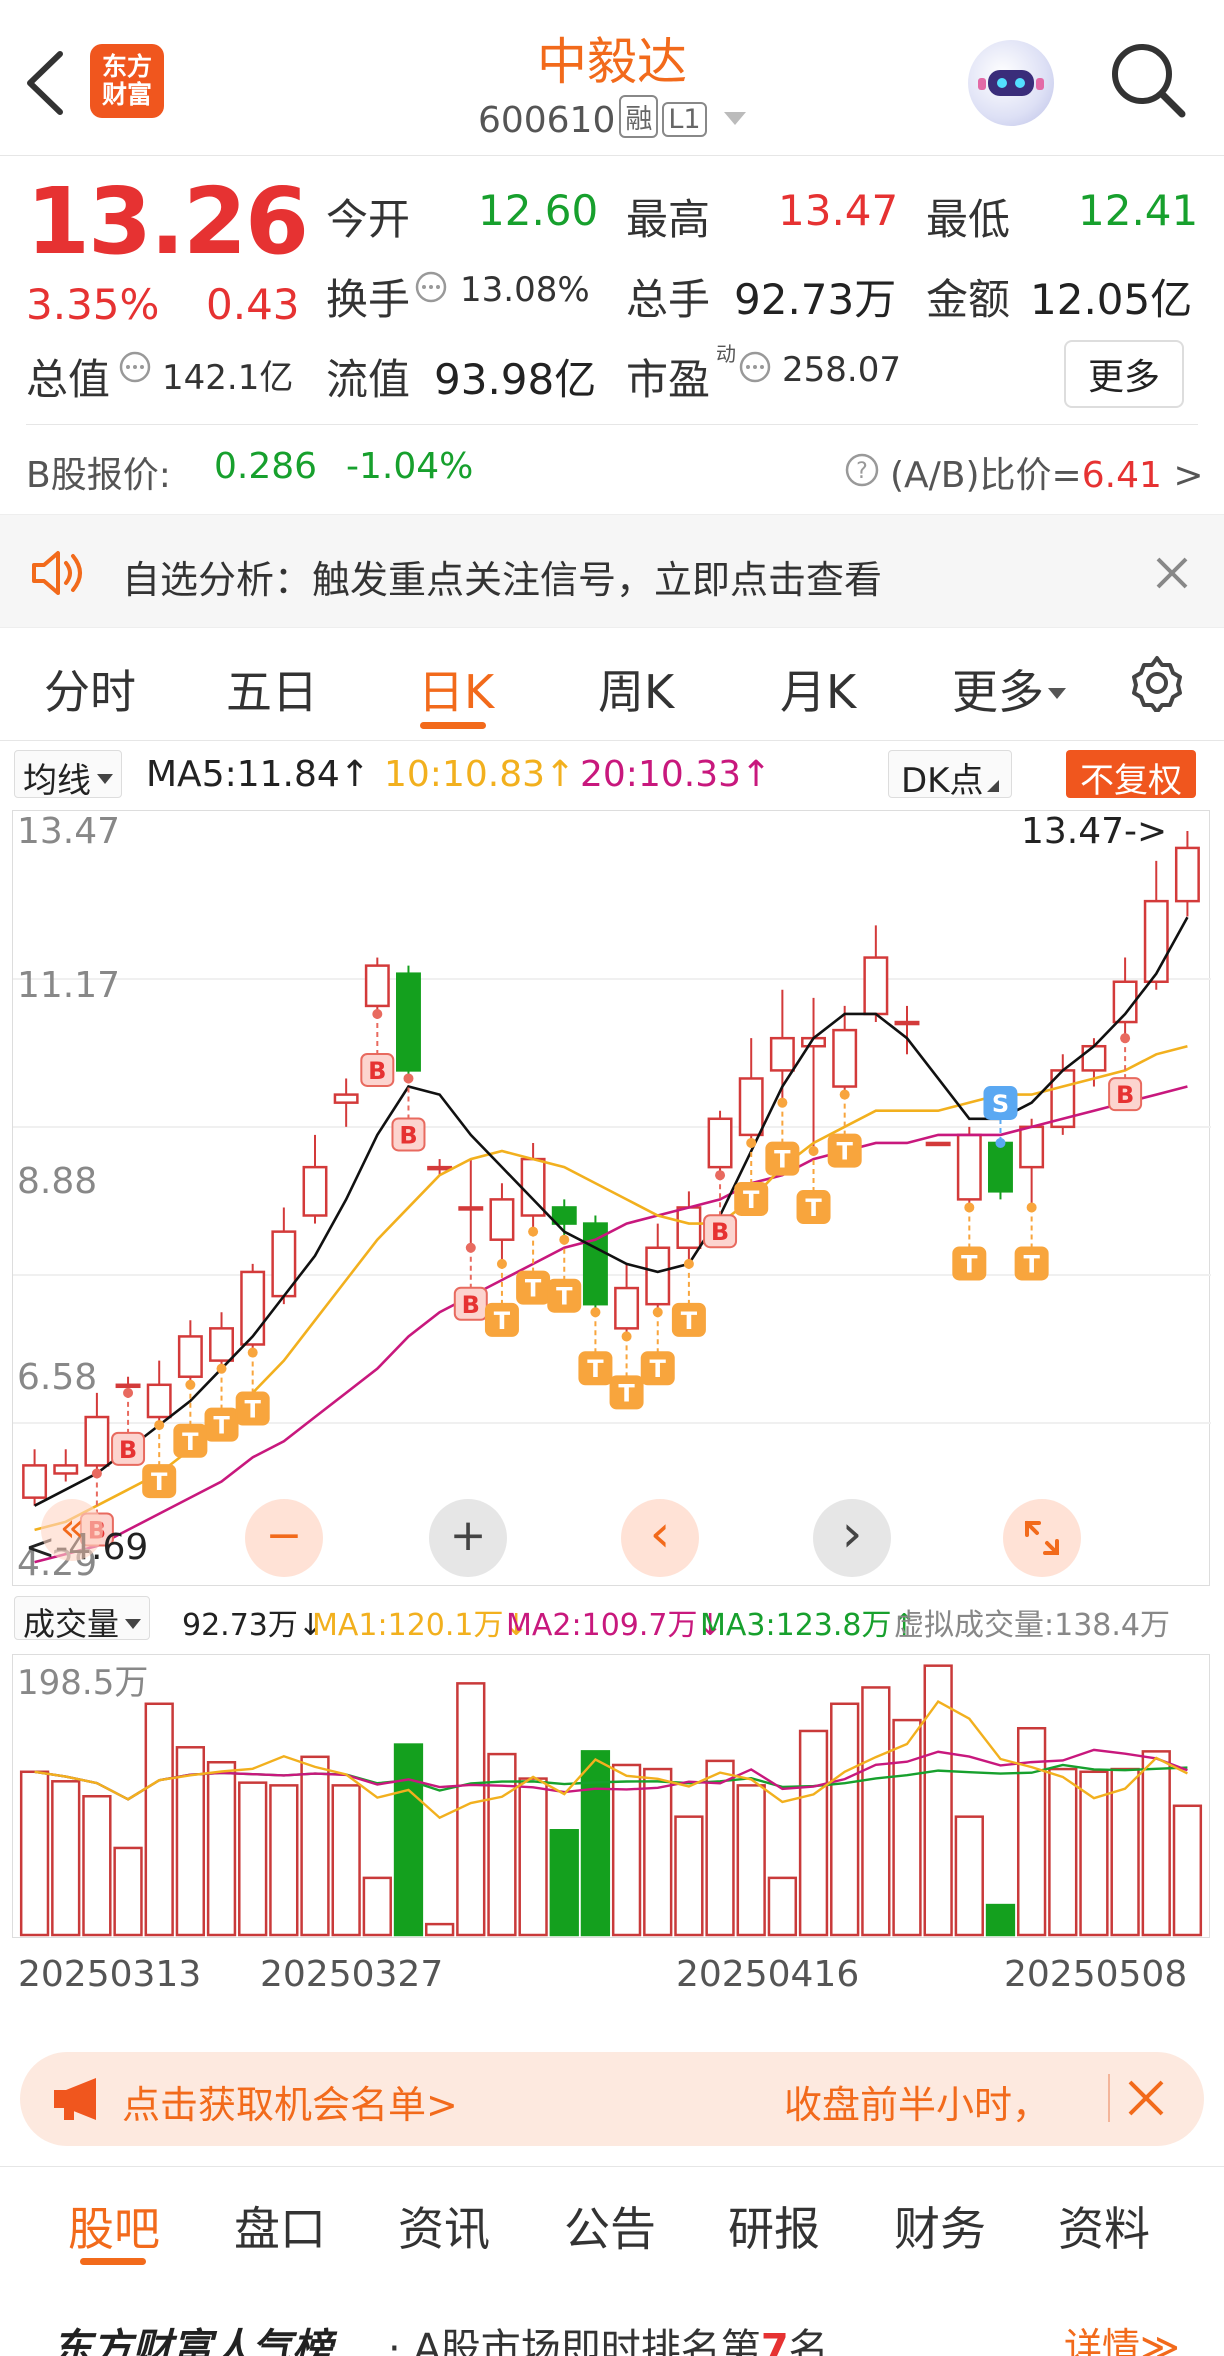 The width and height of the screenshot is (1224, 2356). I want to click on rank-text: · A股市场即时排名第7名, so click(608, 2336).